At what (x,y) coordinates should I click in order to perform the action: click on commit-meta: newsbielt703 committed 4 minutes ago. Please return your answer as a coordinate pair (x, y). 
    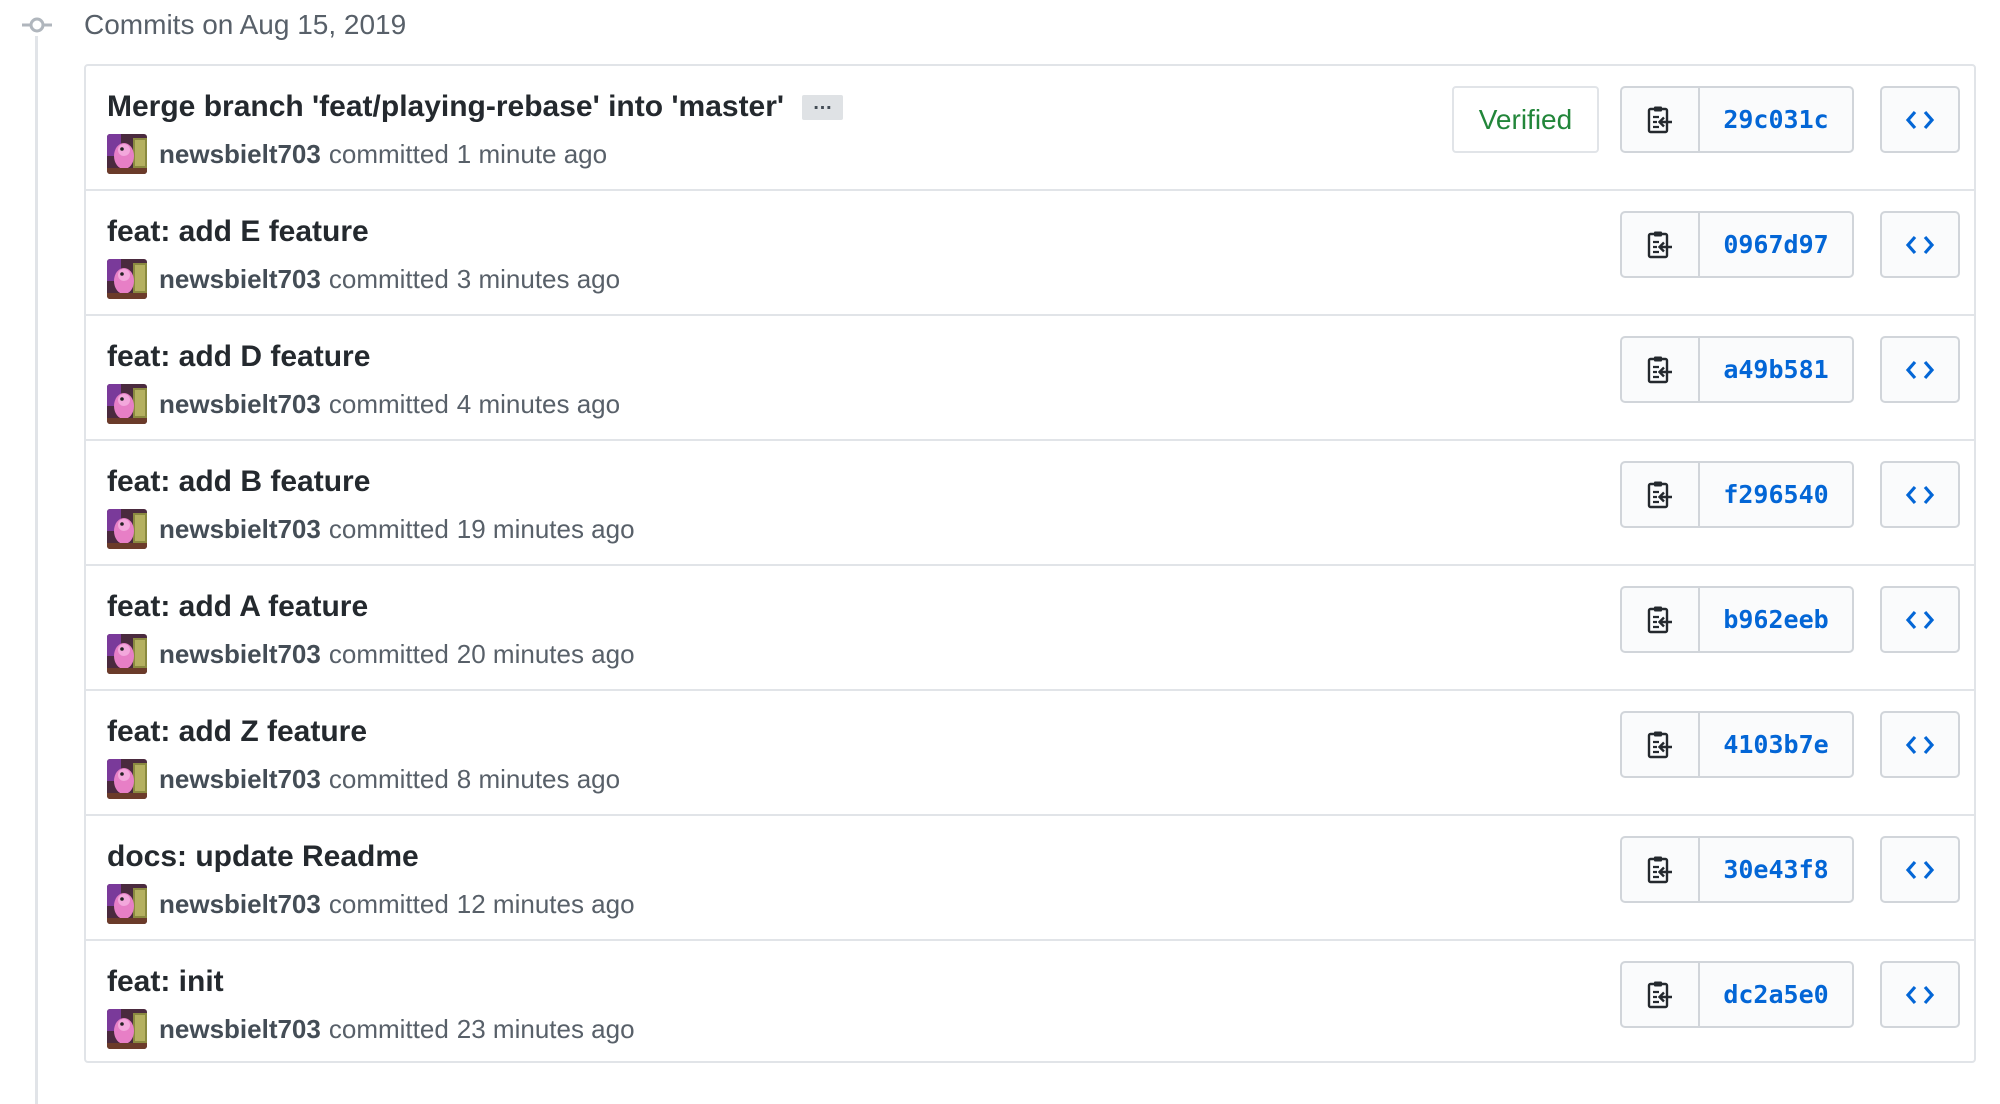
    Looking at the image, I should click on (363, 404).